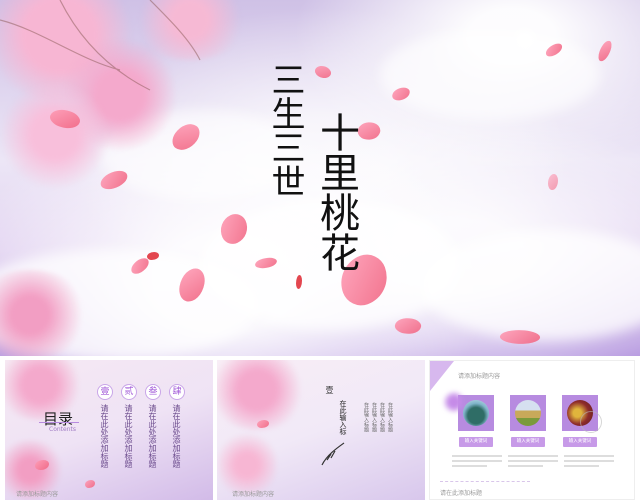 Image resolution: width=640 pixels, height=500 pixels. I want to click on toc-item-4: 请在此处添加标题, so click(176, 436).